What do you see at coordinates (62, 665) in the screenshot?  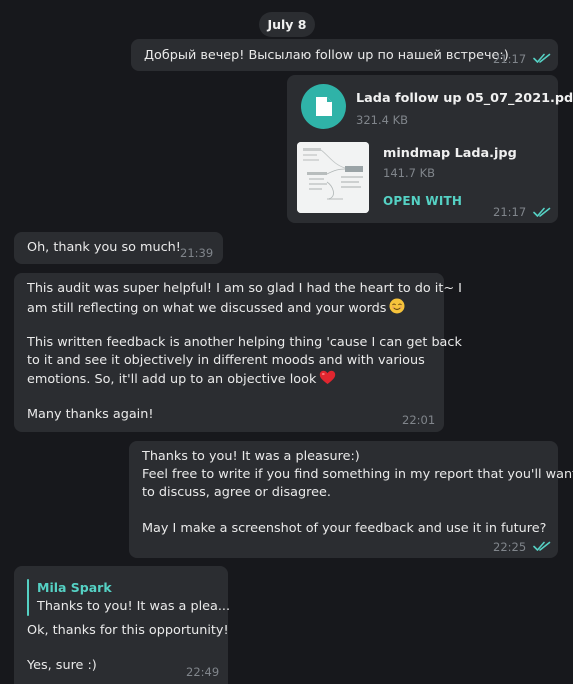 I see `message-line: Yes, sure :)` at bounding box center [62, 665].